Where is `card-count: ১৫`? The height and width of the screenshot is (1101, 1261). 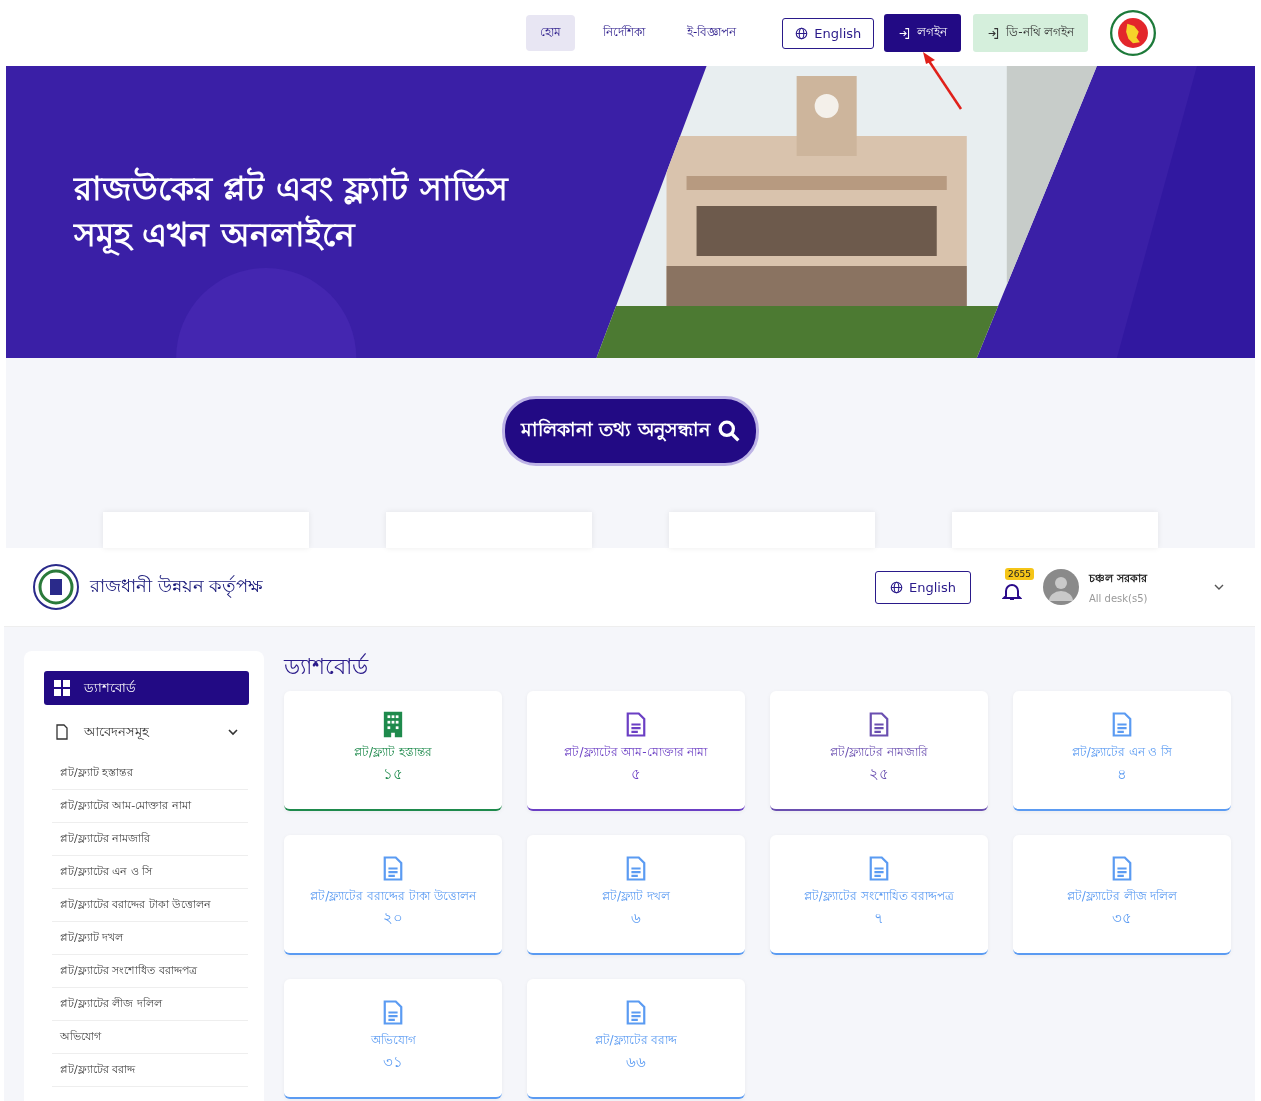 card-count: ১৫ is located at coordinates (393, 774).